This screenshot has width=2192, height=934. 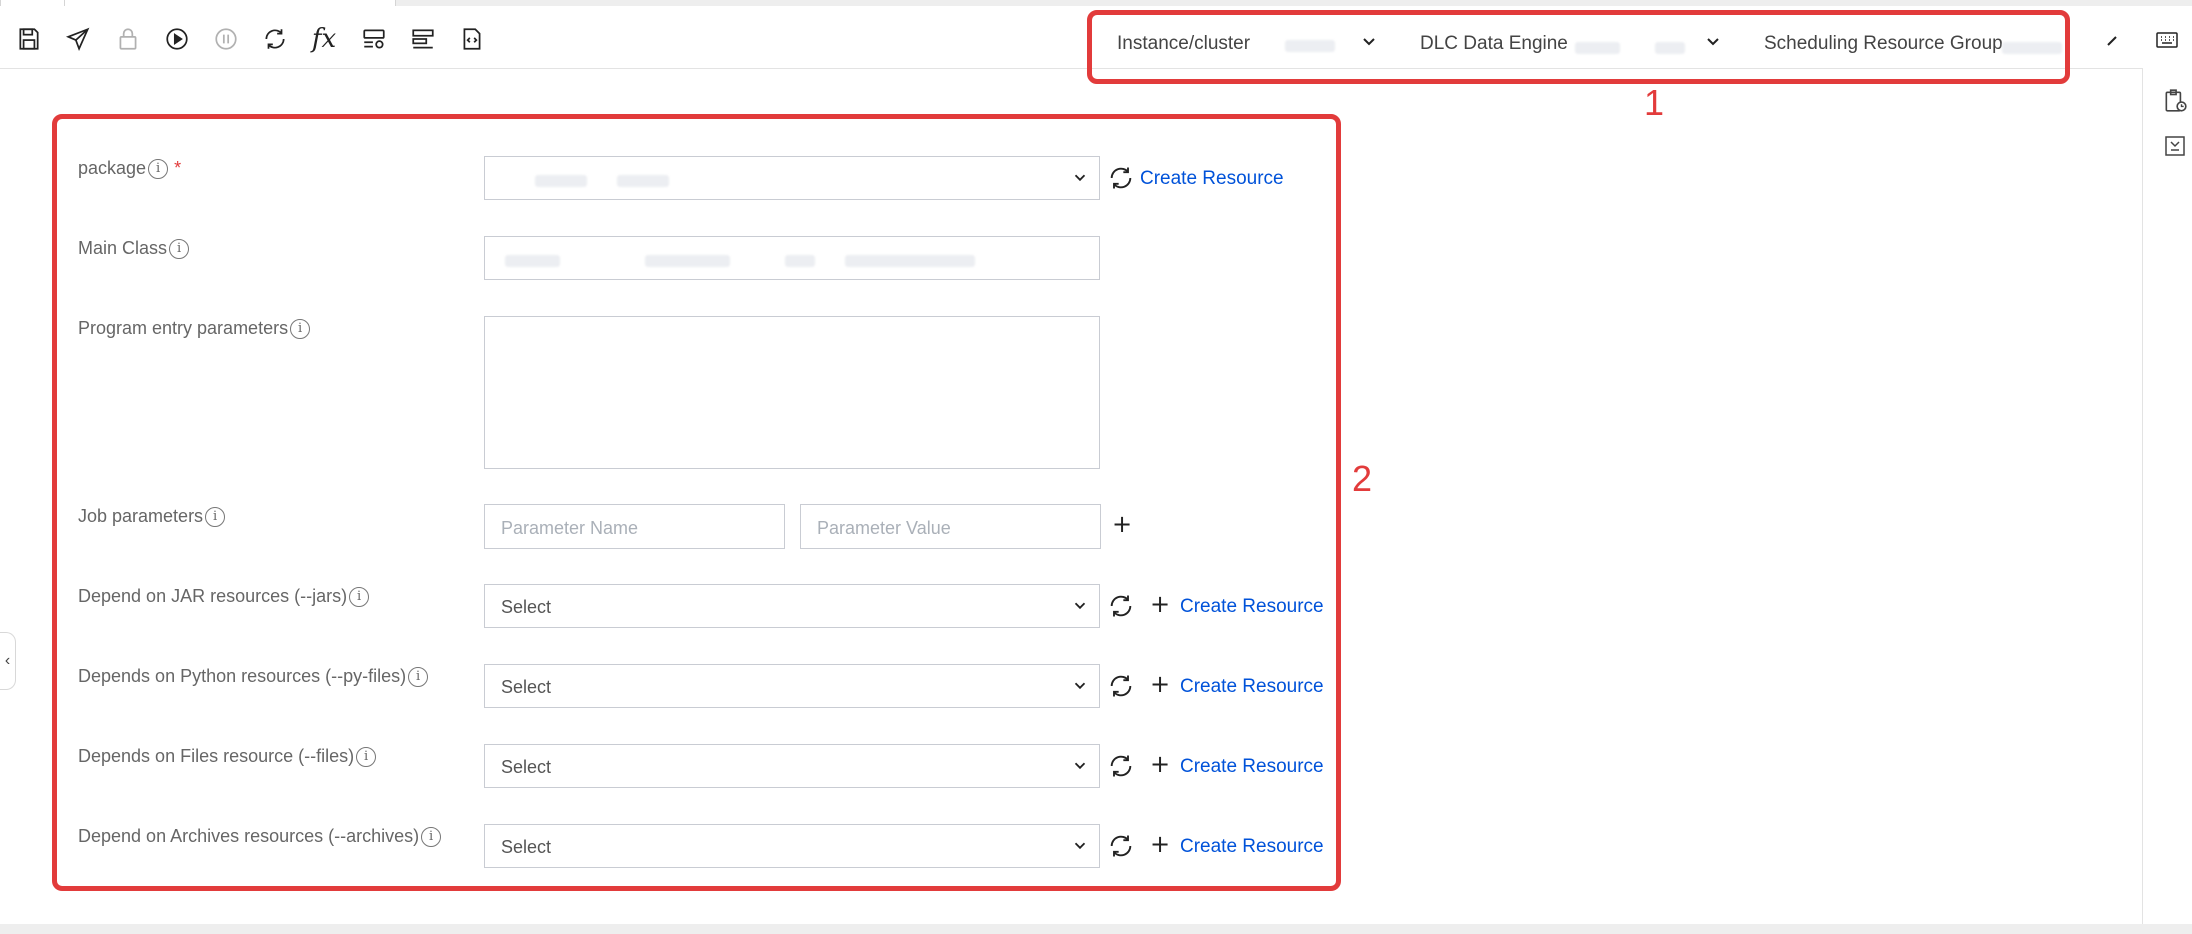 I want to click on main-class-input, so click(x=792, y=258).